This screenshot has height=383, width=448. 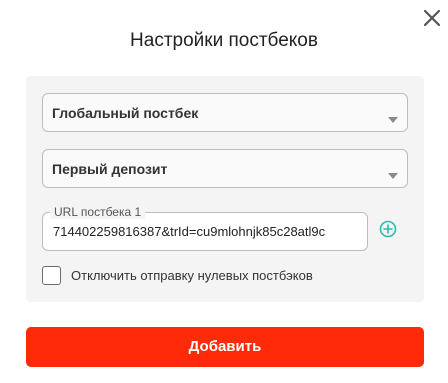 What do you see at coordinates (125, 113) in the screenshot?
I see `postback-type-value: Глобальный постбек` at bounding box center [125, 113].